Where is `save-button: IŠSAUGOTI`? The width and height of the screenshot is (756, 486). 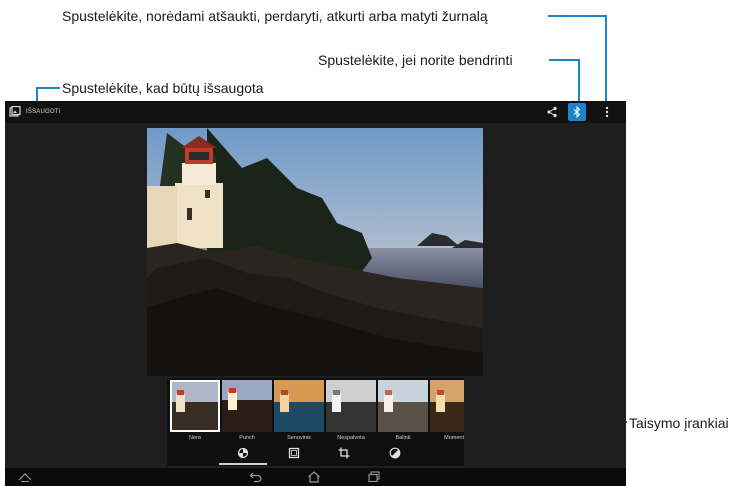
save-button: IŠSAUGOTI is located at coordinates (34, 112).